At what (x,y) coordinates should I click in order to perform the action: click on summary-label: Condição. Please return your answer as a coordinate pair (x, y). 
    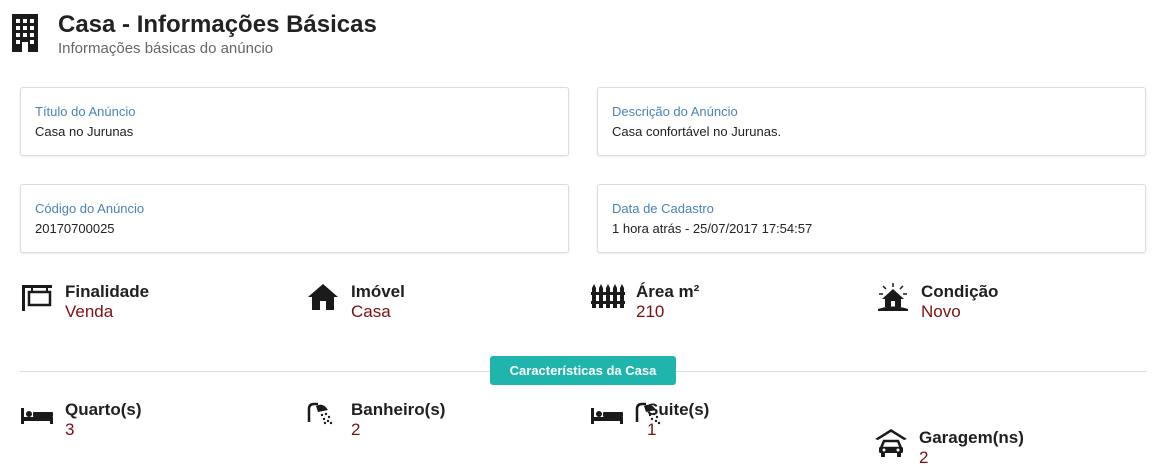
    Looking at the image, I should click on (960, 291).